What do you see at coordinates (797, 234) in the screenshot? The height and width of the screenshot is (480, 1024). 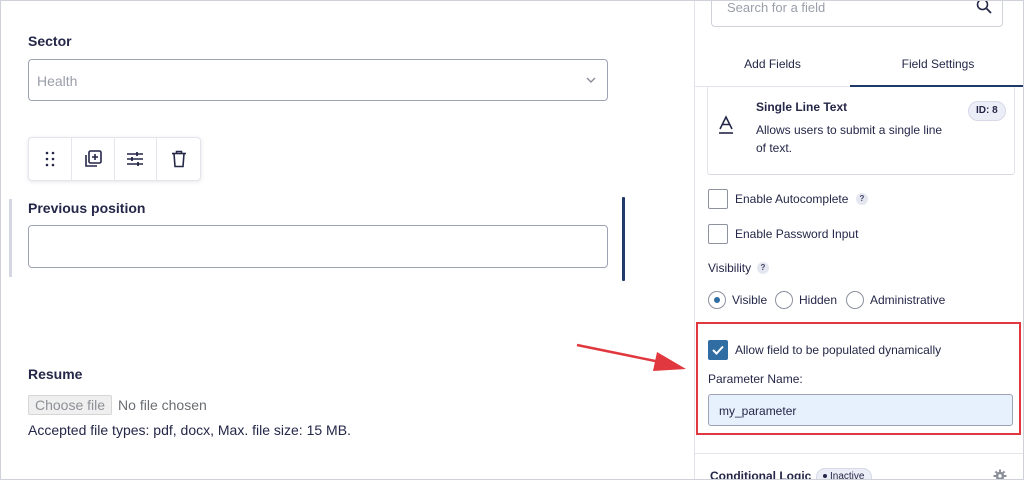 I see `enable-password-label: Enable Password Input` at bounding box center [797, 234].